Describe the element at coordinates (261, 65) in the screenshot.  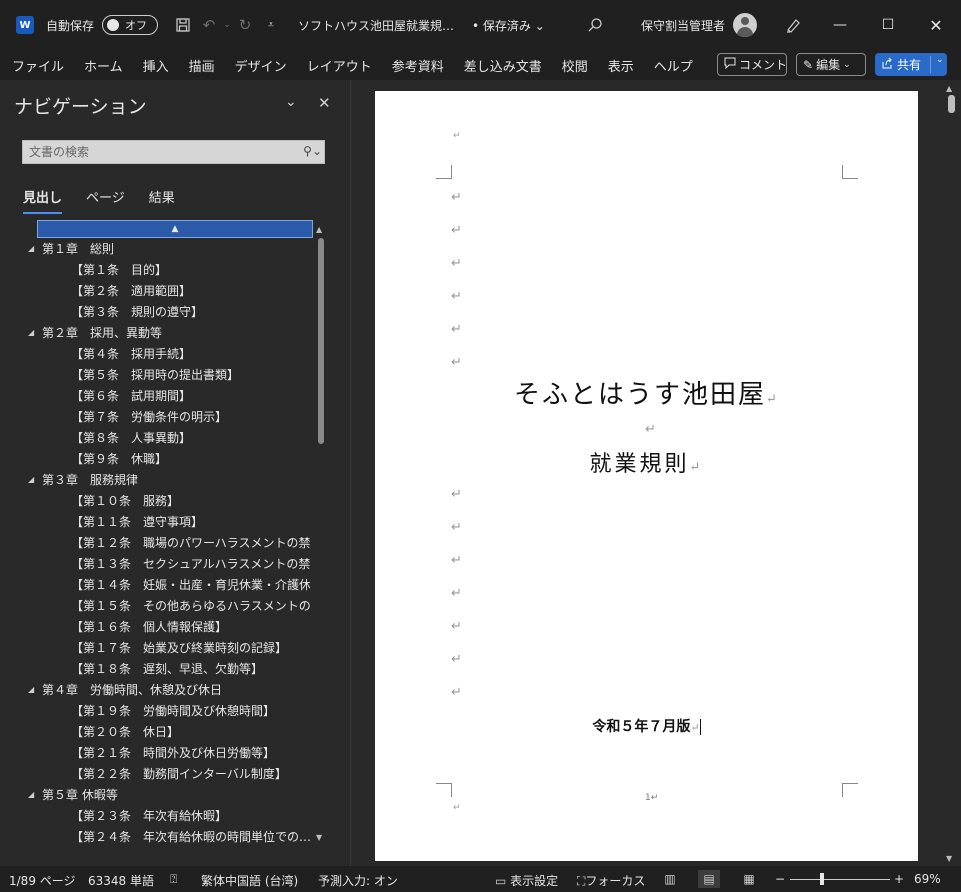
I see `tab-design: デザイン` at that location.